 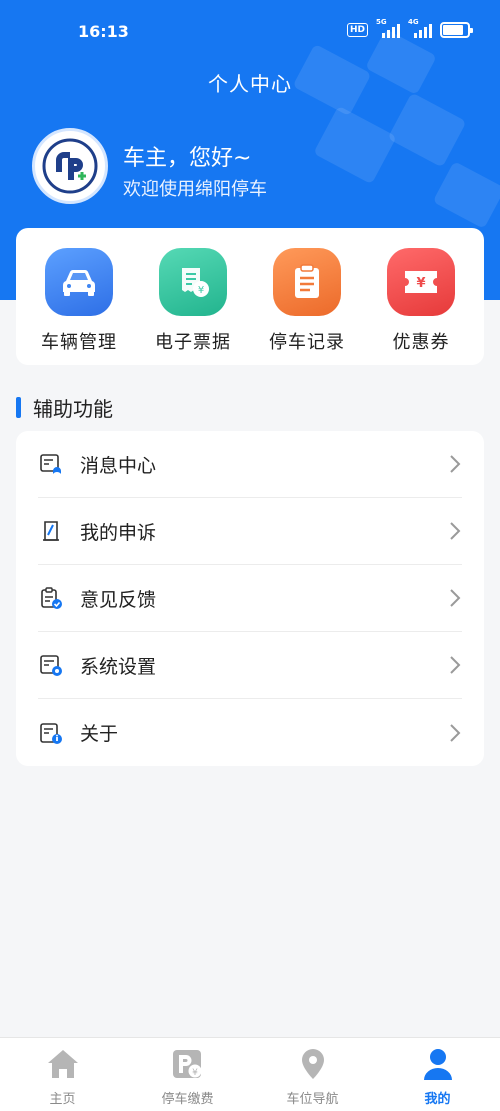 What do you see at coordinates (193, 282) in the screenshot?
I see `receipt-icon: ¥` at bounding box center [193, 282].